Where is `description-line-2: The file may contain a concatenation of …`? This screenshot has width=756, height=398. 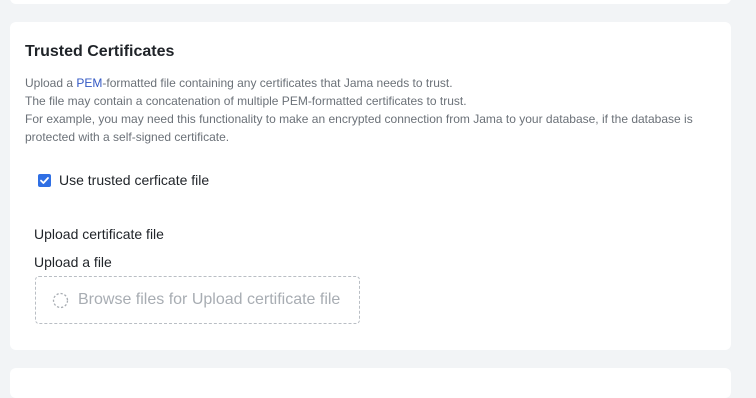
description-line-2: The file may contain a concatenation of … is located at coordinates (246, 101).